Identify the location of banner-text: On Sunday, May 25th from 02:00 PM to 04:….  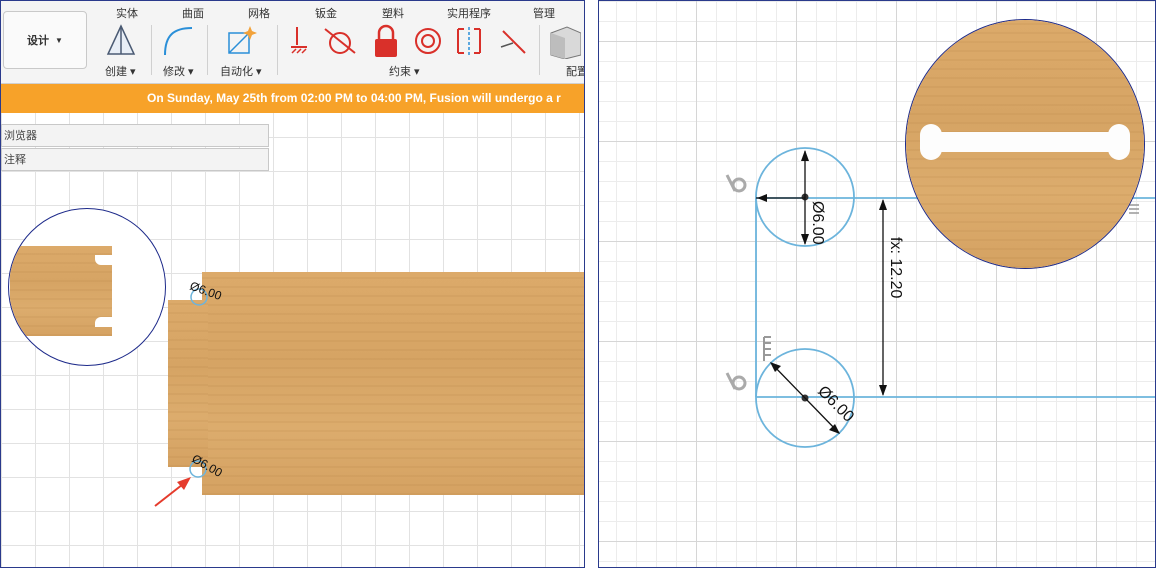
(354, 98).